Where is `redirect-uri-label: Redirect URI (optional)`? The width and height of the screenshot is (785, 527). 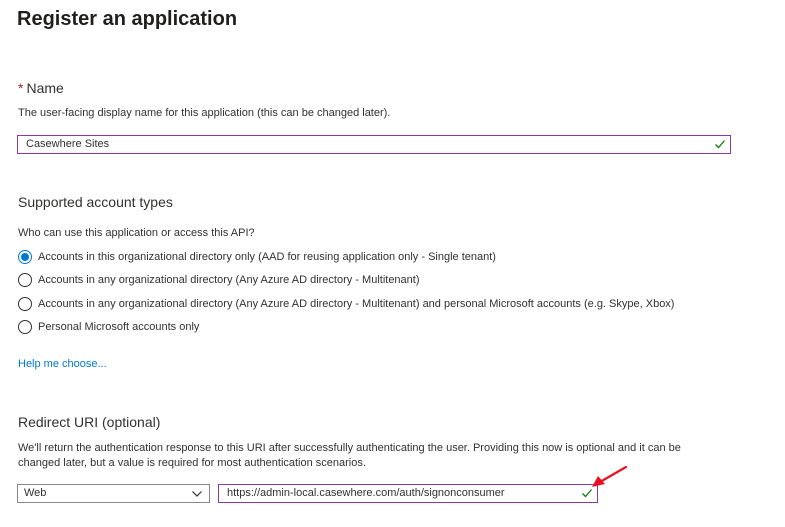
redirect-uri-label: Redirect URI (optional) is located at coordinates (89, 422).